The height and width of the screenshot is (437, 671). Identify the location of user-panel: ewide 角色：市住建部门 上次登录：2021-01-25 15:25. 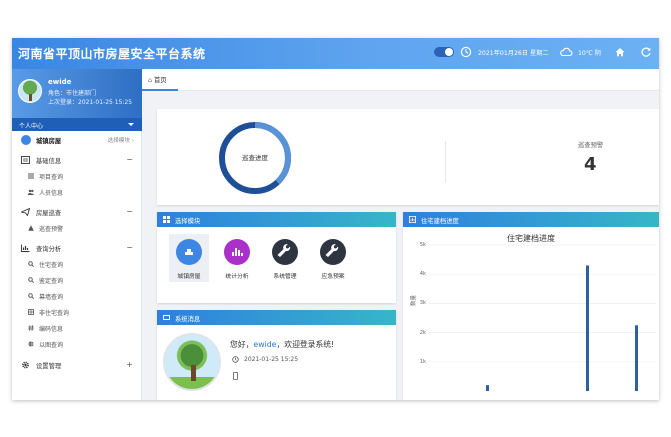
(77, 93).